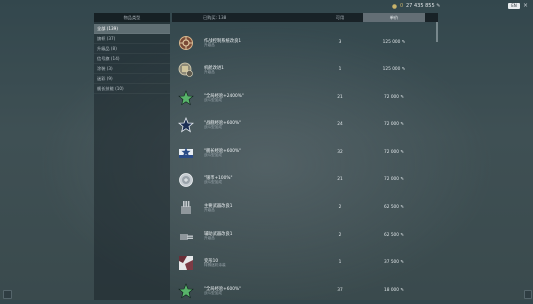  Describe the element at coordinates (303, 125) in the screenshot. I see `item-row: "战舰经验+600%" 战斗型加成 24 72 000 ✎` at that location.